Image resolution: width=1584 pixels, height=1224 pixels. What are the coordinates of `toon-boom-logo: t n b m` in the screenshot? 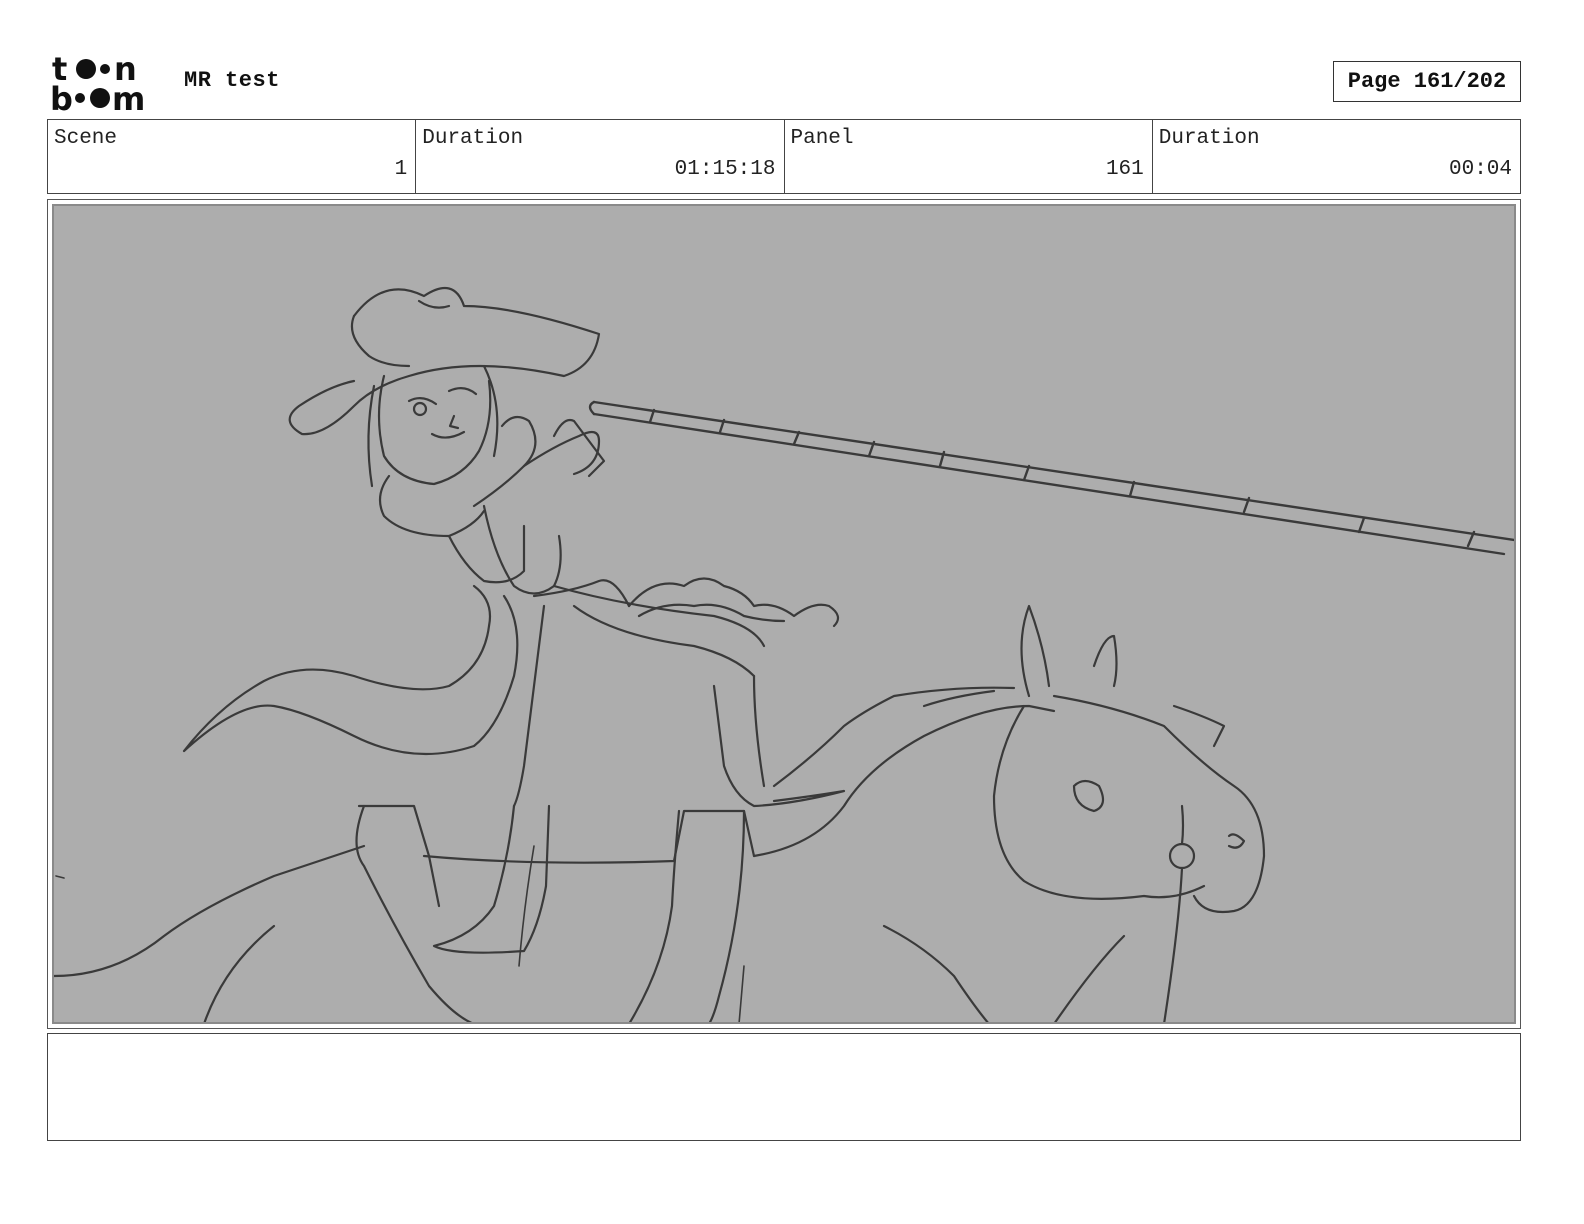 It's located at (107, 84).